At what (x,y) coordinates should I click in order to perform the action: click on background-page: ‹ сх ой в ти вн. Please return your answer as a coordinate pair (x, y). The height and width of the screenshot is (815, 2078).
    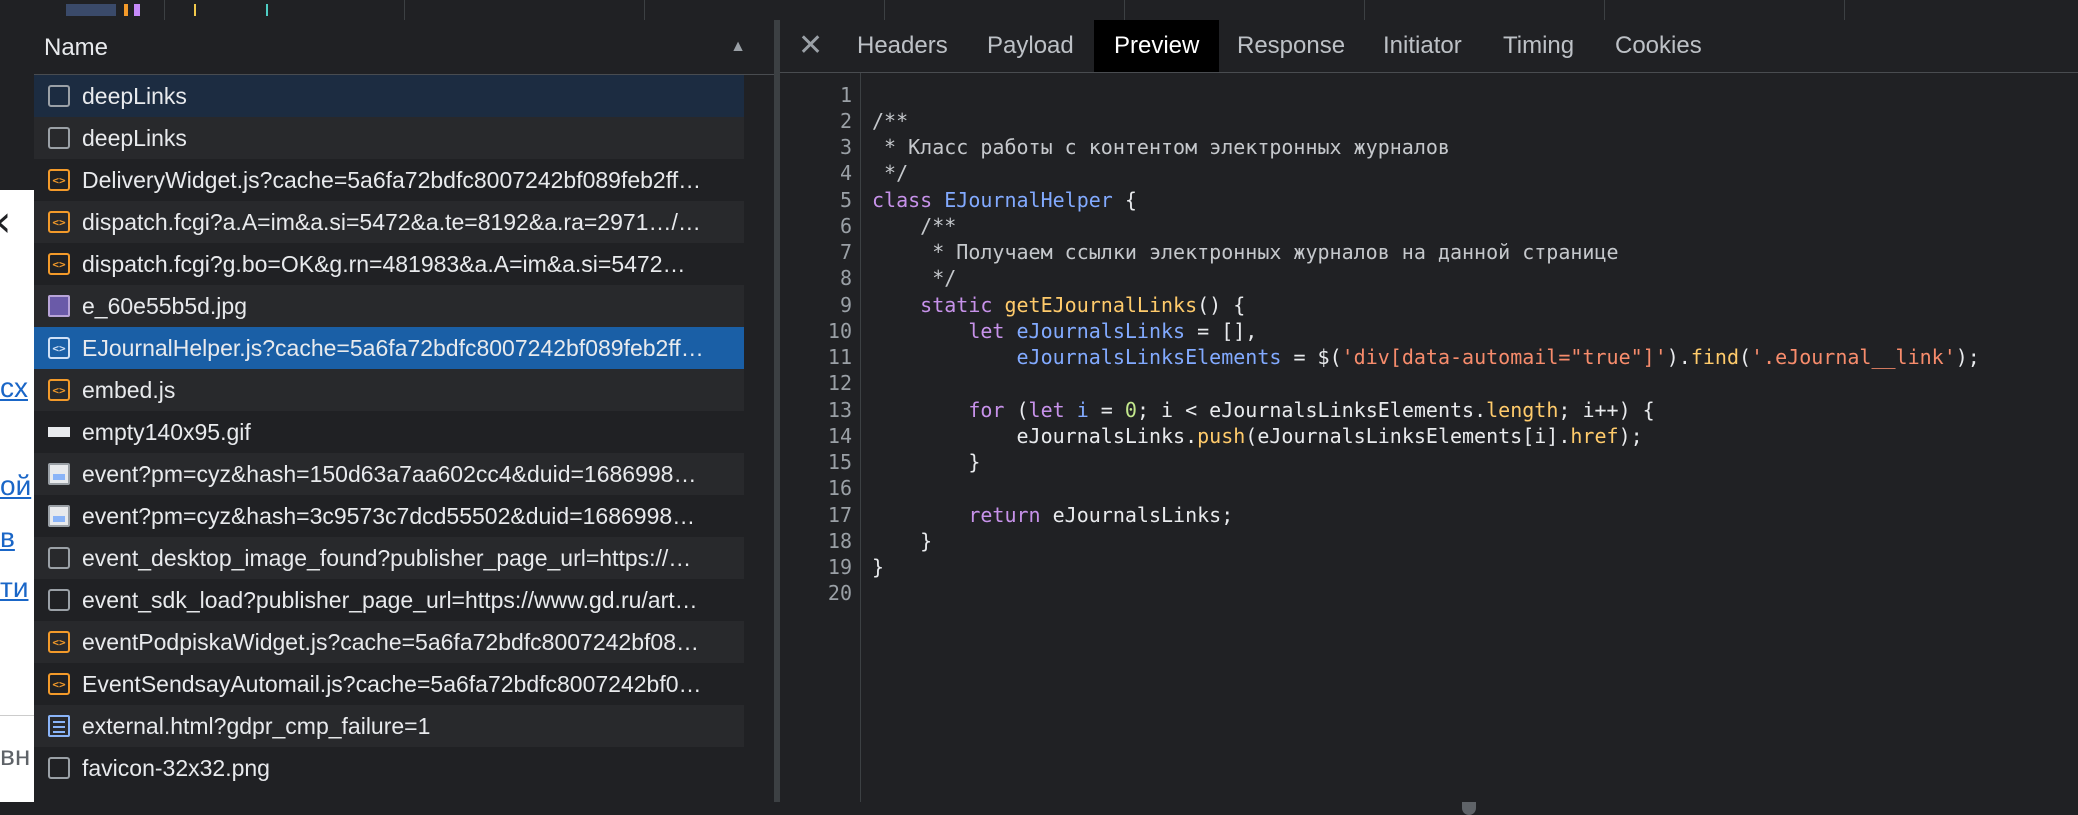
    Looking at the image, I should click on (17, 401).